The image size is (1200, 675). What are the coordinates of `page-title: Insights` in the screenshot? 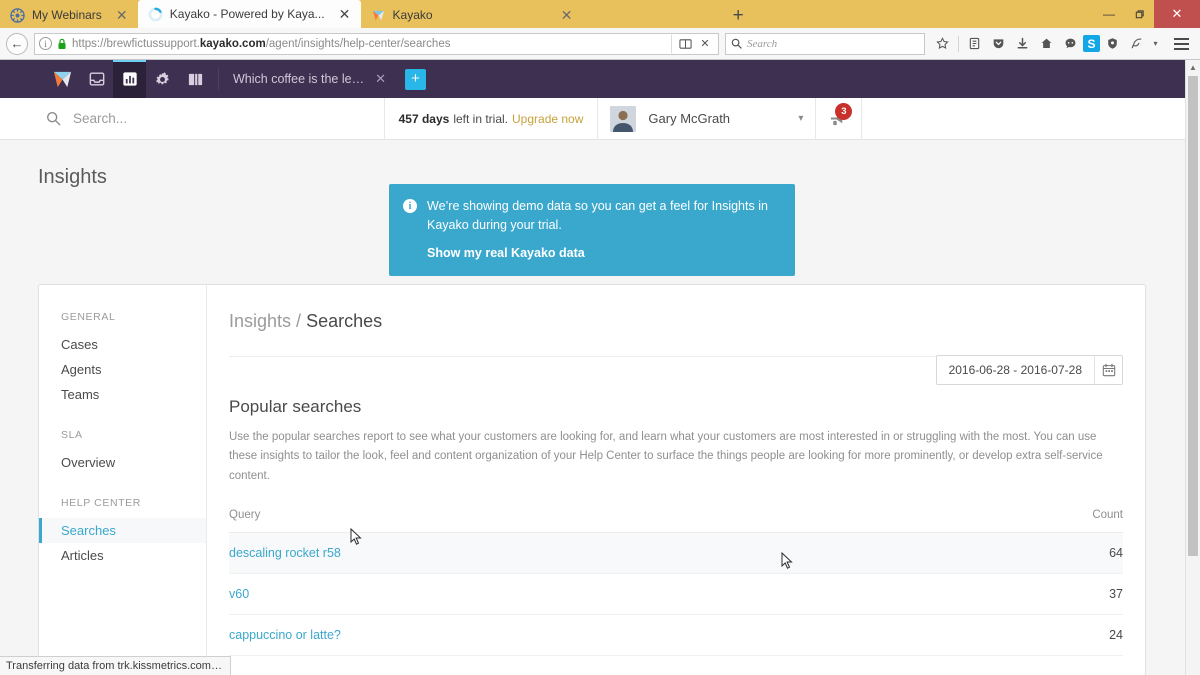 It's located at (72, 177).